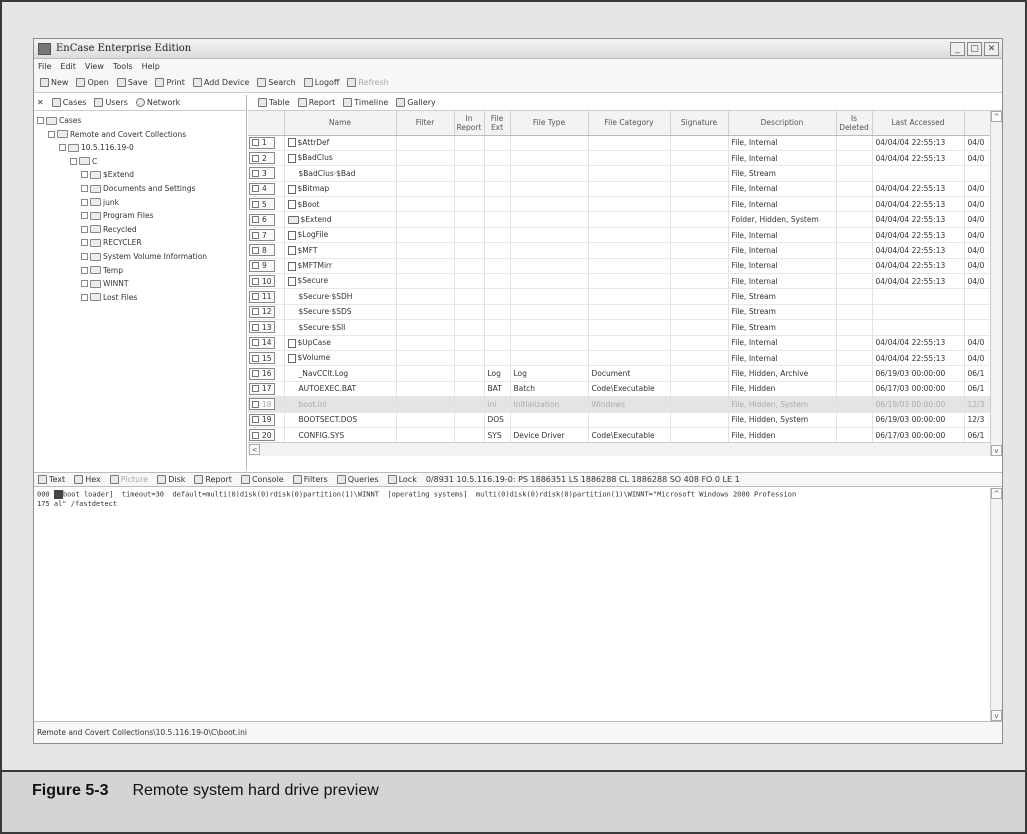 The height and width of the screenshot is (834, 1027). What do you see at coordinates (918, 123) in the screenshot?
I see `column-header: Last Accessed` at bounding box center [918, 123].